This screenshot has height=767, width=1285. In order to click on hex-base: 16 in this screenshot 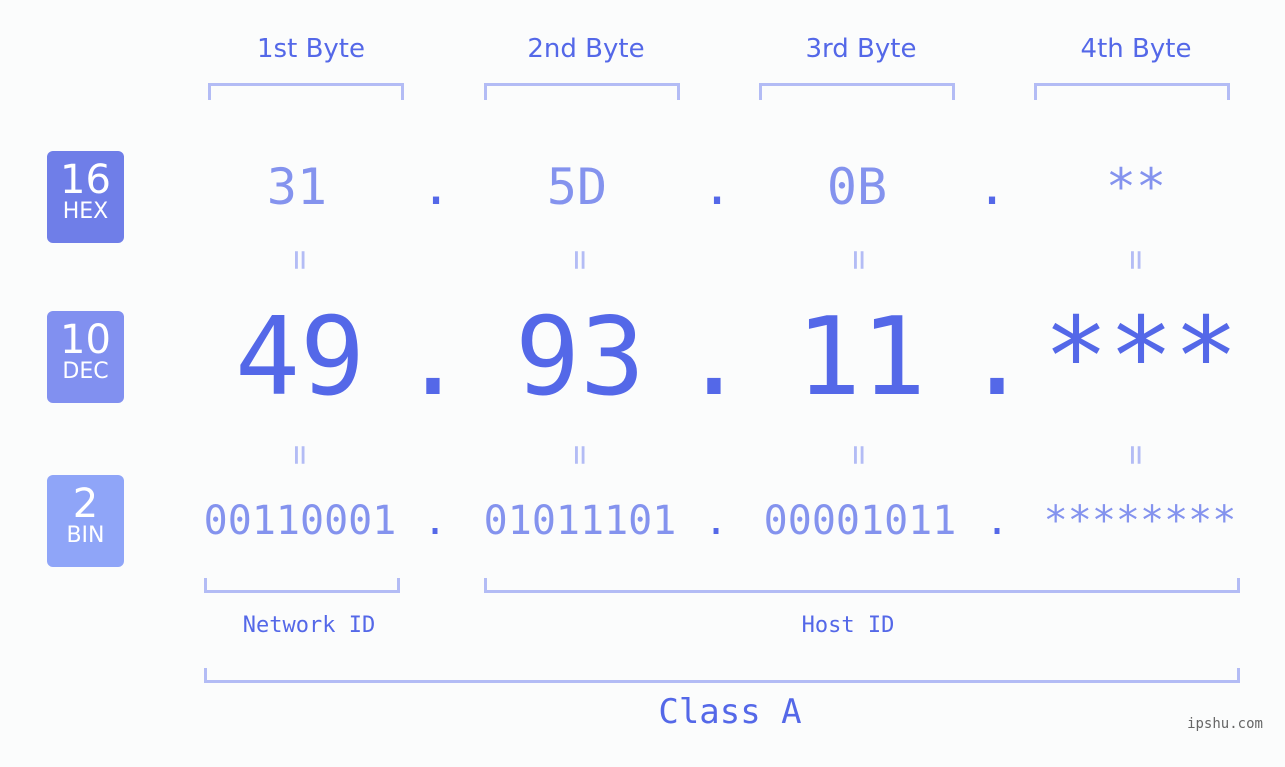, I will do `click(85, 180)`.